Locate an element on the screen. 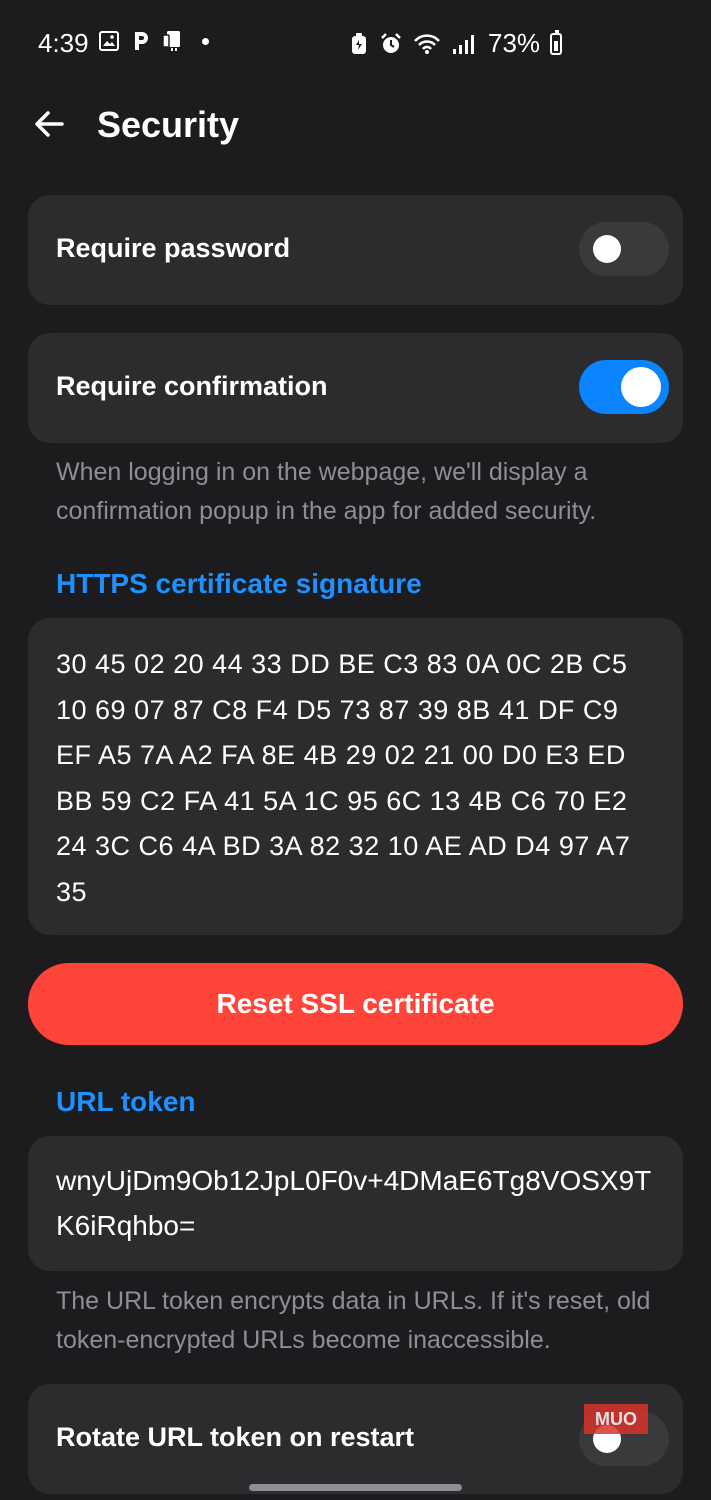 The height and width of the screenshot is (1500, 711). battery-saver-icon is located at coordinates (359, 43).